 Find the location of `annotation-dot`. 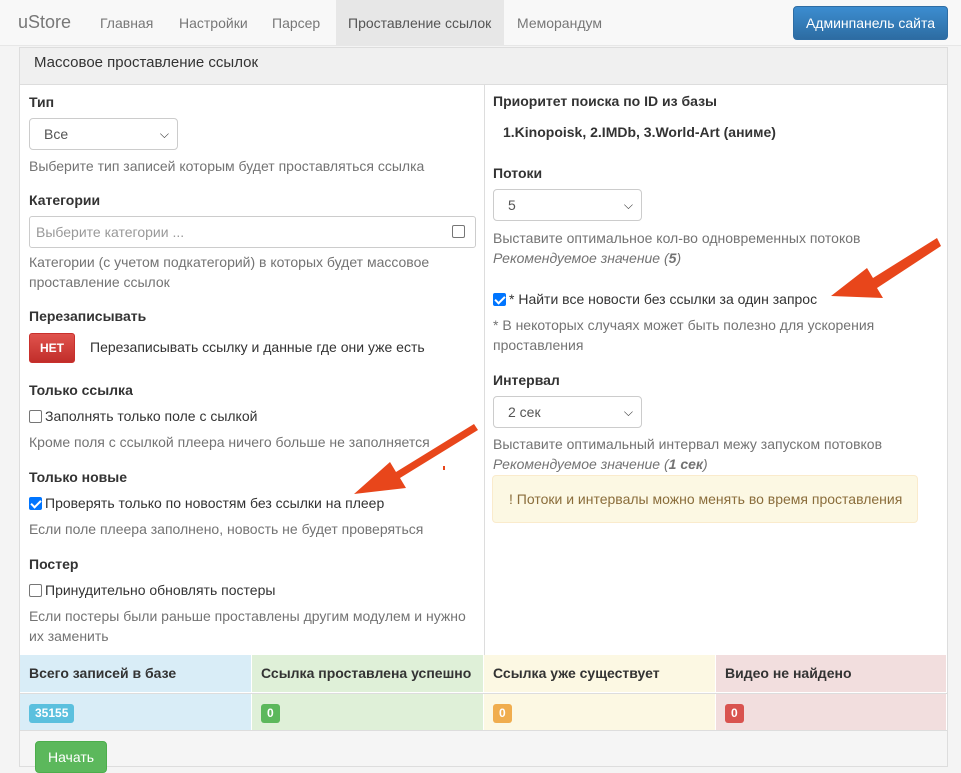

annotation-dot is located at coordinates (444, 468).